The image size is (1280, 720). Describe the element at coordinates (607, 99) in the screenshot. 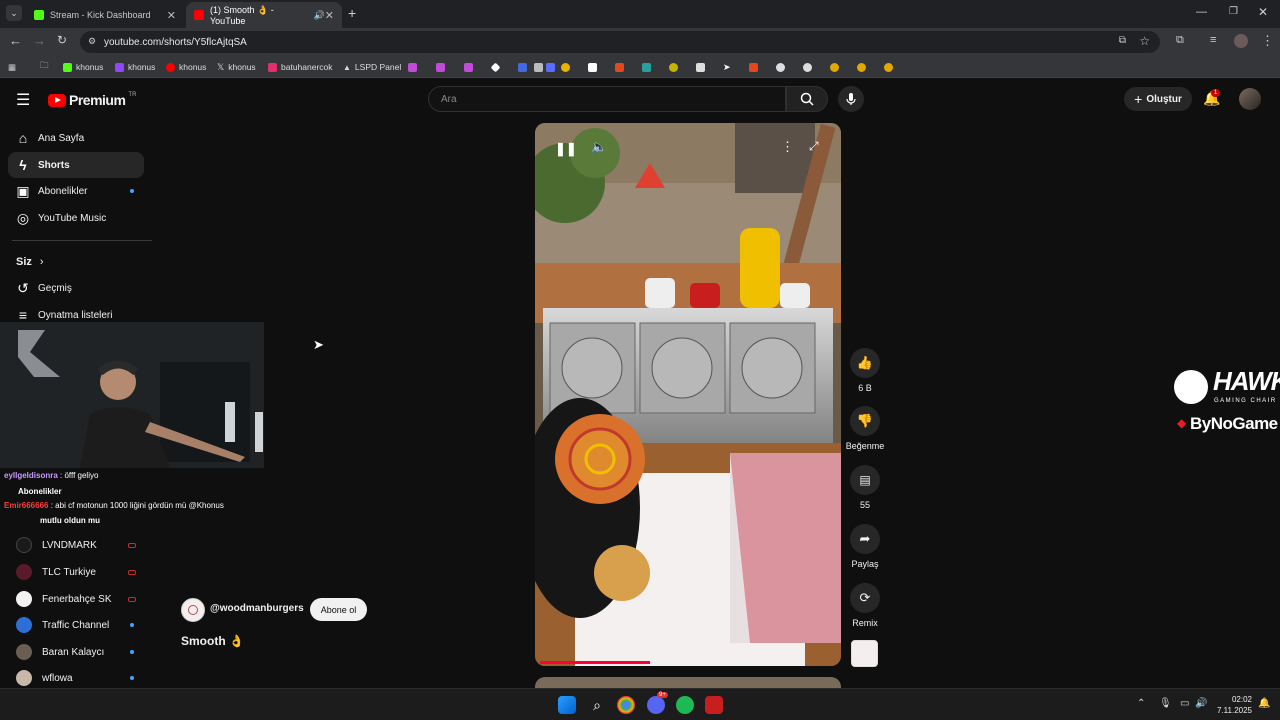

I see `search-input: Ara` at that location.